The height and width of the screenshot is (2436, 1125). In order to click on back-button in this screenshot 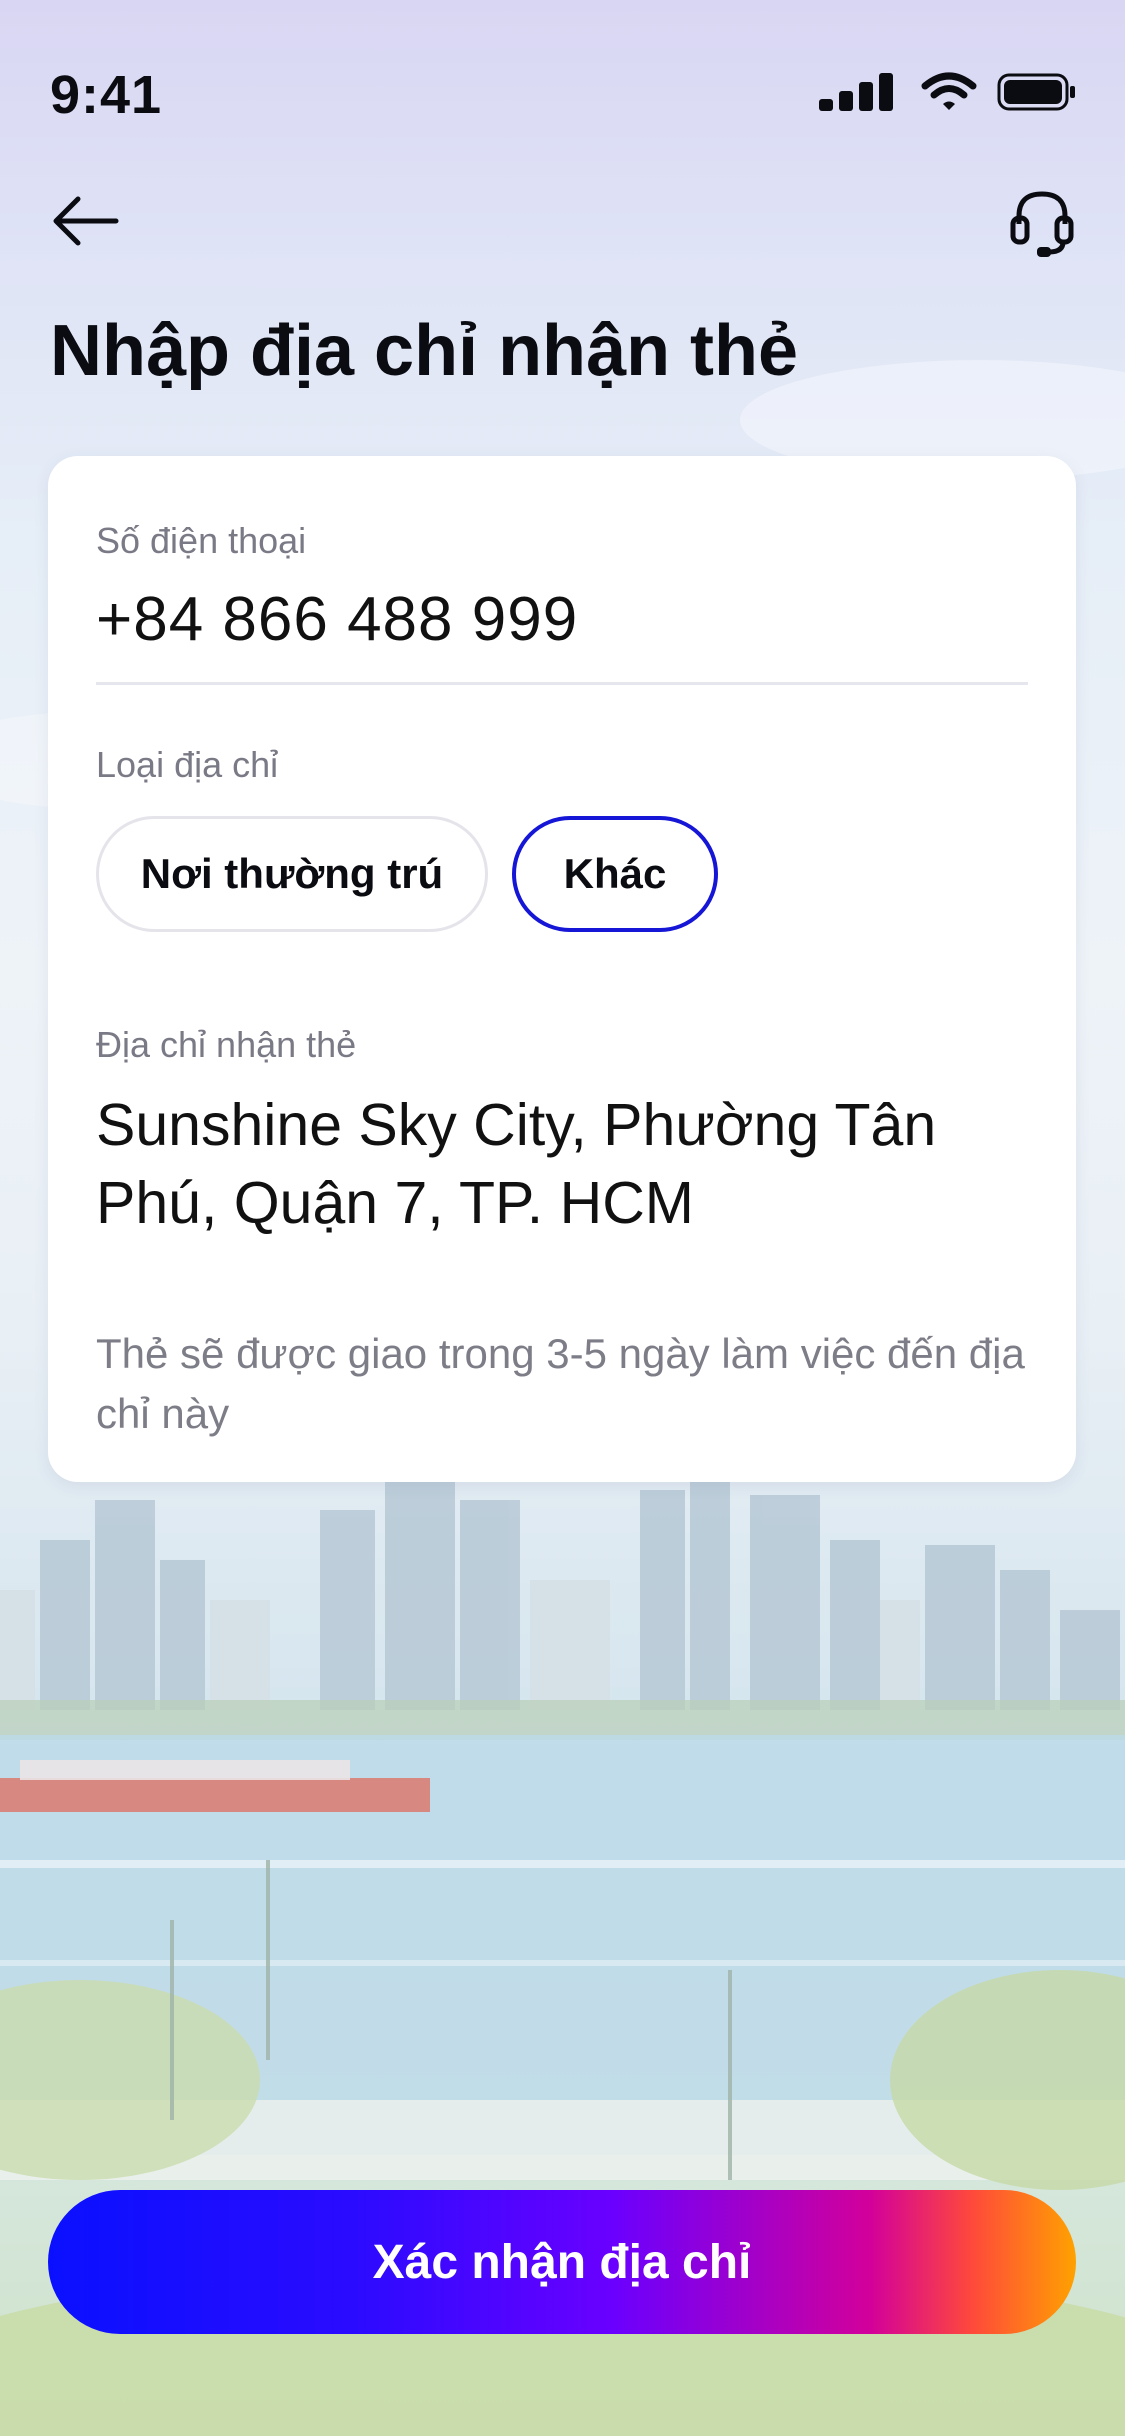, I will do `click(85, 221)`.